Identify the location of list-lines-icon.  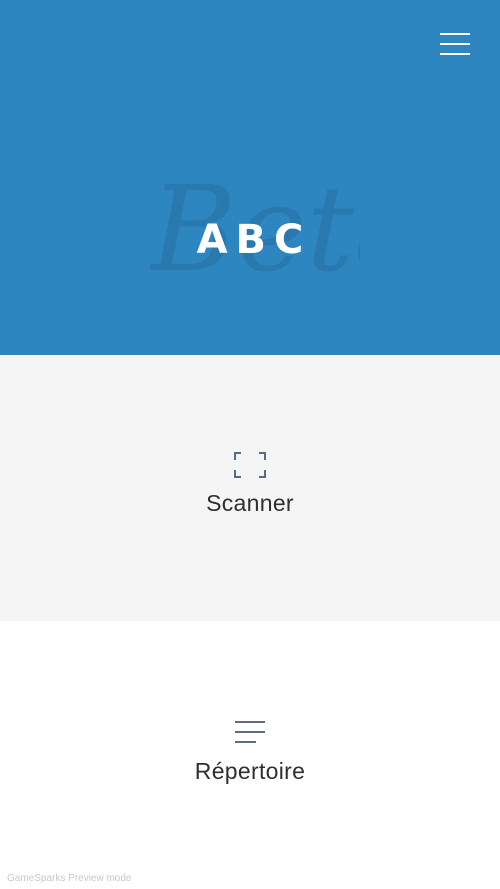
(250, 732).